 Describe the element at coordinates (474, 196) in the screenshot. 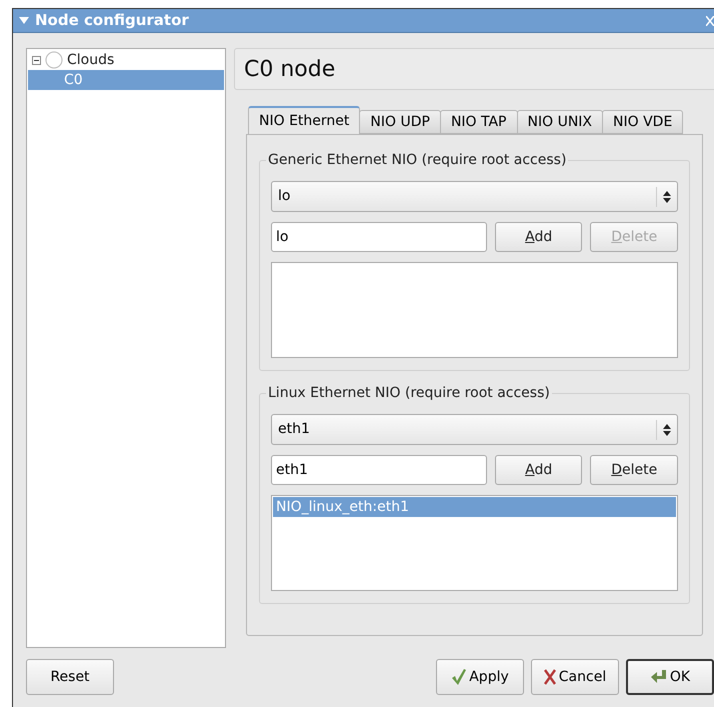

I see `interface-dropdown: lo` at that location.